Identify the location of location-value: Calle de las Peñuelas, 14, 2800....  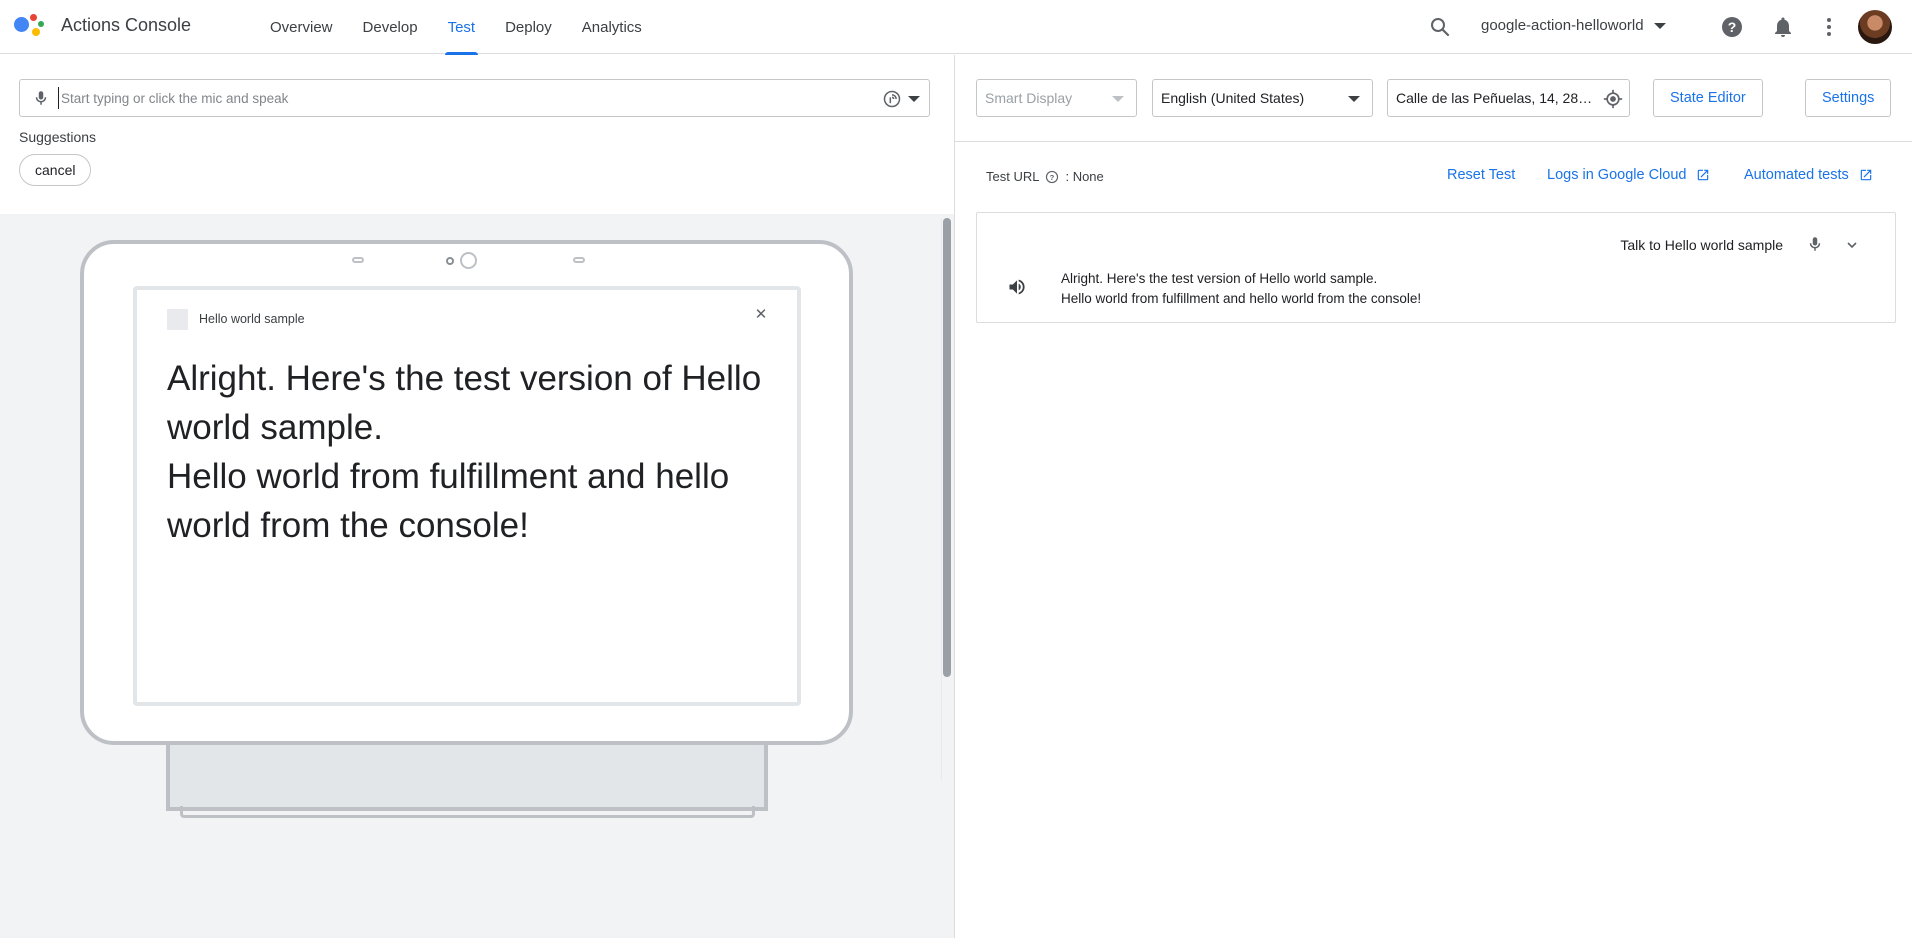
(1497, 98).